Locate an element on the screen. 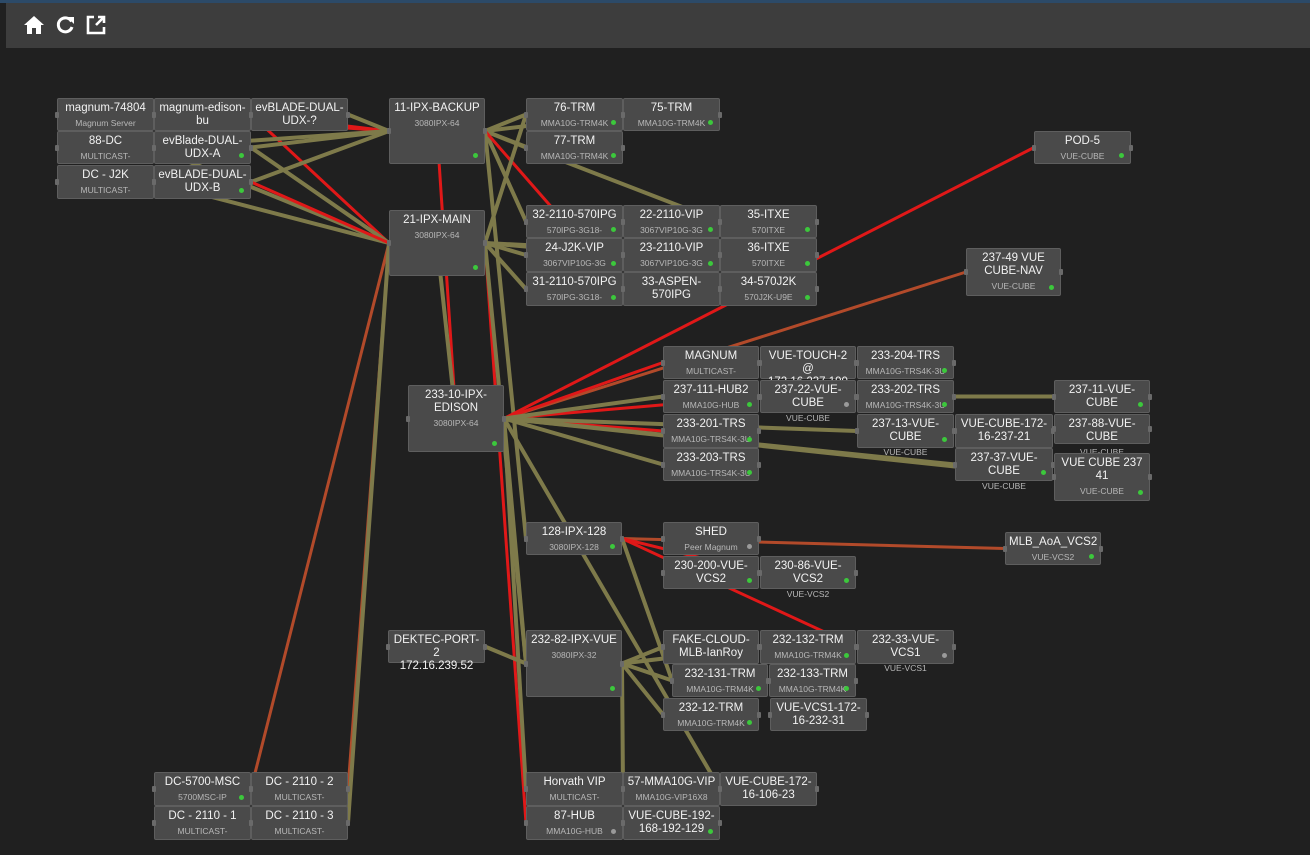  device-node-57-mma10g-vip: 57-MMA10G-VIP MMA10G-VIP16X8 is located at coordinates (671, 789).